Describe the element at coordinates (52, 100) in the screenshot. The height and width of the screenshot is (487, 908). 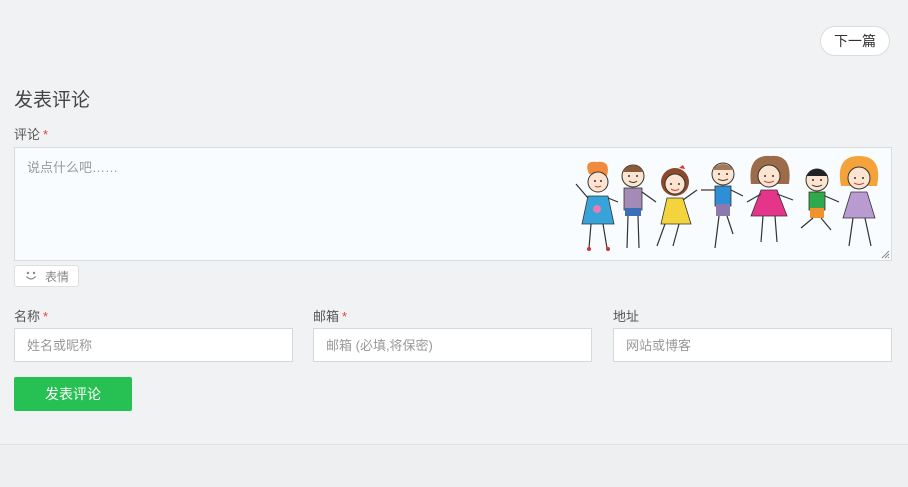
I see `comment-section-title: 发表评论` at that location.